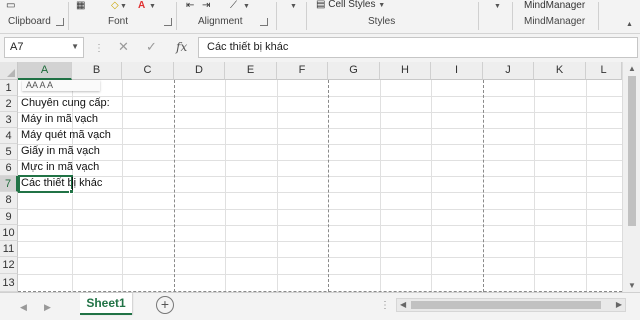 The height and width of the screenshot is (320, 640). I want to click on fill-color-icon: ◇, so click(115, 6).